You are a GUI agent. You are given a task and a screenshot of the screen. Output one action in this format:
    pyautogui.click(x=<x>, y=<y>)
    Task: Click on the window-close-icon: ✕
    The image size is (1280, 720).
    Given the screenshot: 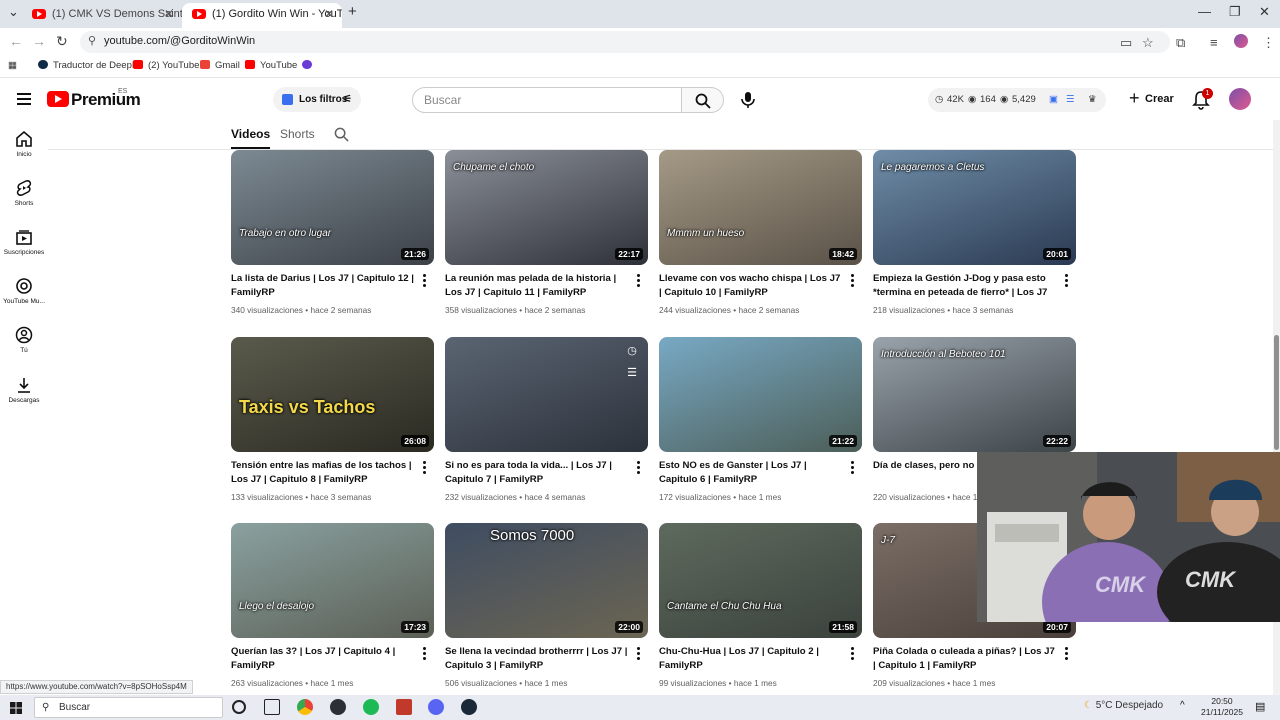 What is the action you would take?
    pyautogui.click(x=1264, y=12)
    